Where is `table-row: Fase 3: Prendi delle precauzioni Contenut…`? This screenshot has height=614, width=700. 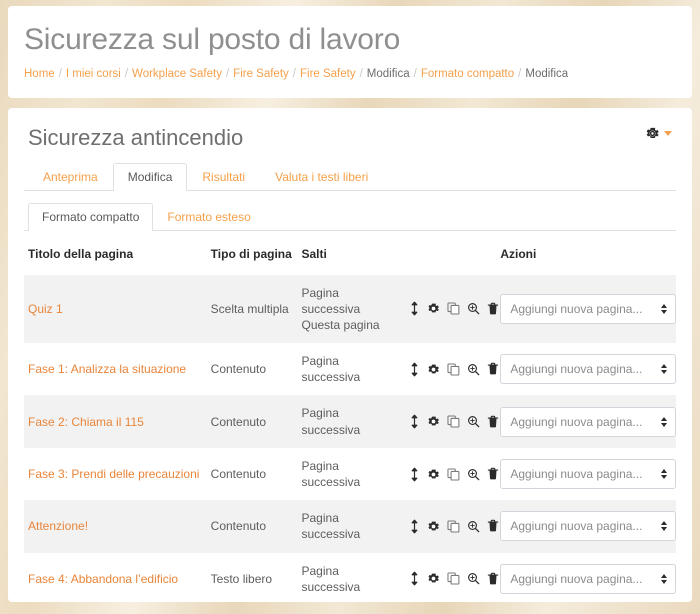
table-row: Fase 3: Prendi delle precauzioni Contenut… is located at coordinates (350, 474).